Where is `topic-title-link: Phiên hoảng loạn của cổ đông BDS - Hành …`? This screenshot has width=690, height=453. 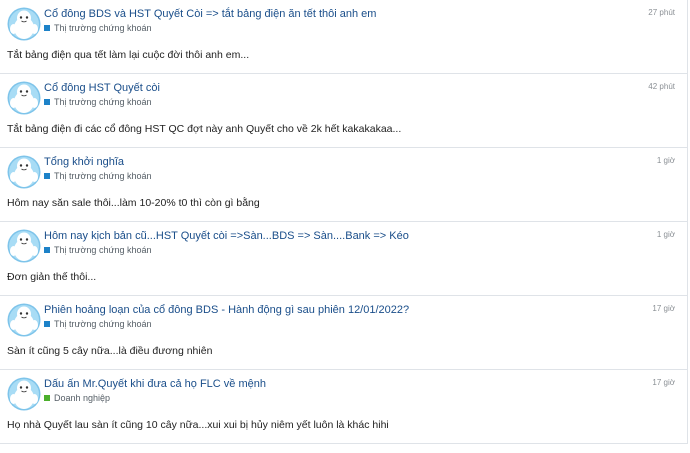
topic-title-link: Phiên hoảng loạn của cổ đông BDS - Hành … is located at coordinates (226, 310).